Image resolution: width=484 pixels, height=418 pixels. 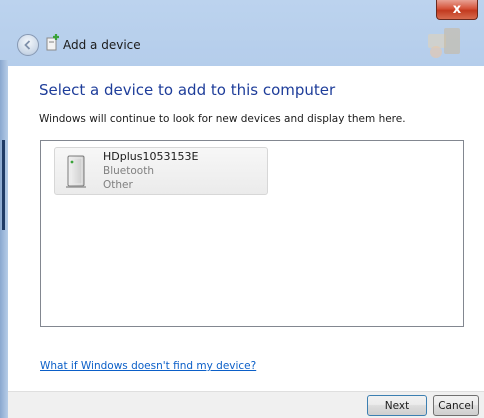 I want to click on close-button: x, so click(x=457, y=10).